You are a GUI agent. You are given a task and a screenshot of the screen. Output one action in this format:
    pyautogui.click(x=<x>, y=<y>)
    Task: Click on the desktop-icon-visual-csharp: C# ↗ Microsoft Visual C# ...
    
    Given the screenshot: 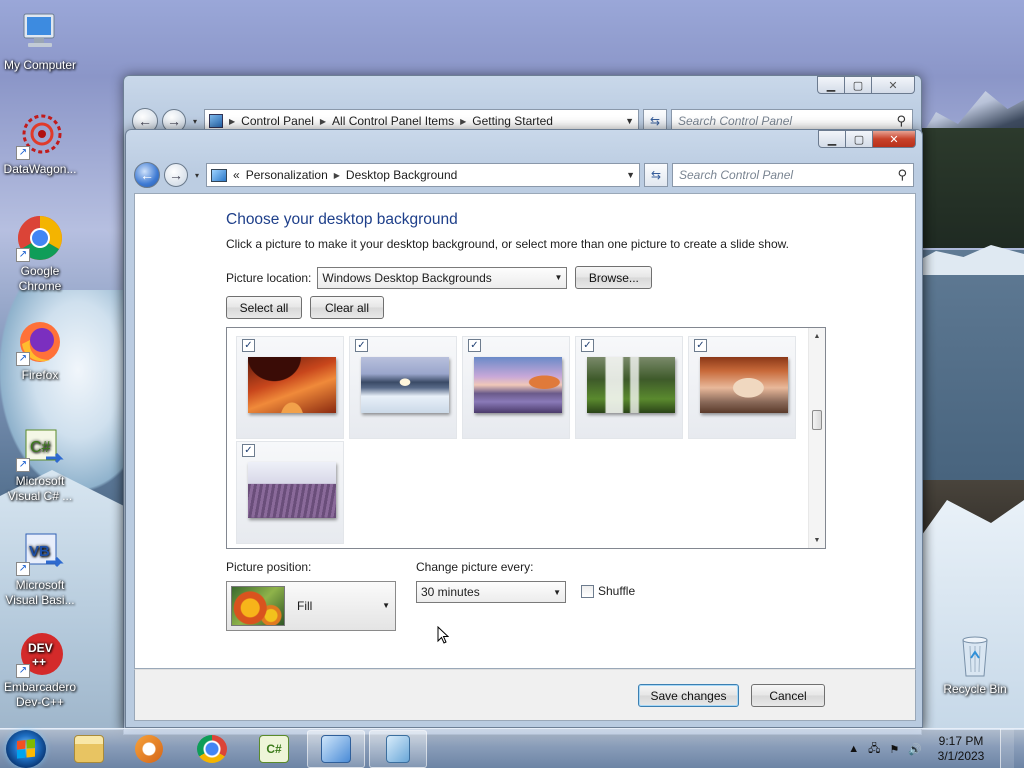 What is the action you would take?
    pyautogui.click(x=40, y=464)
    